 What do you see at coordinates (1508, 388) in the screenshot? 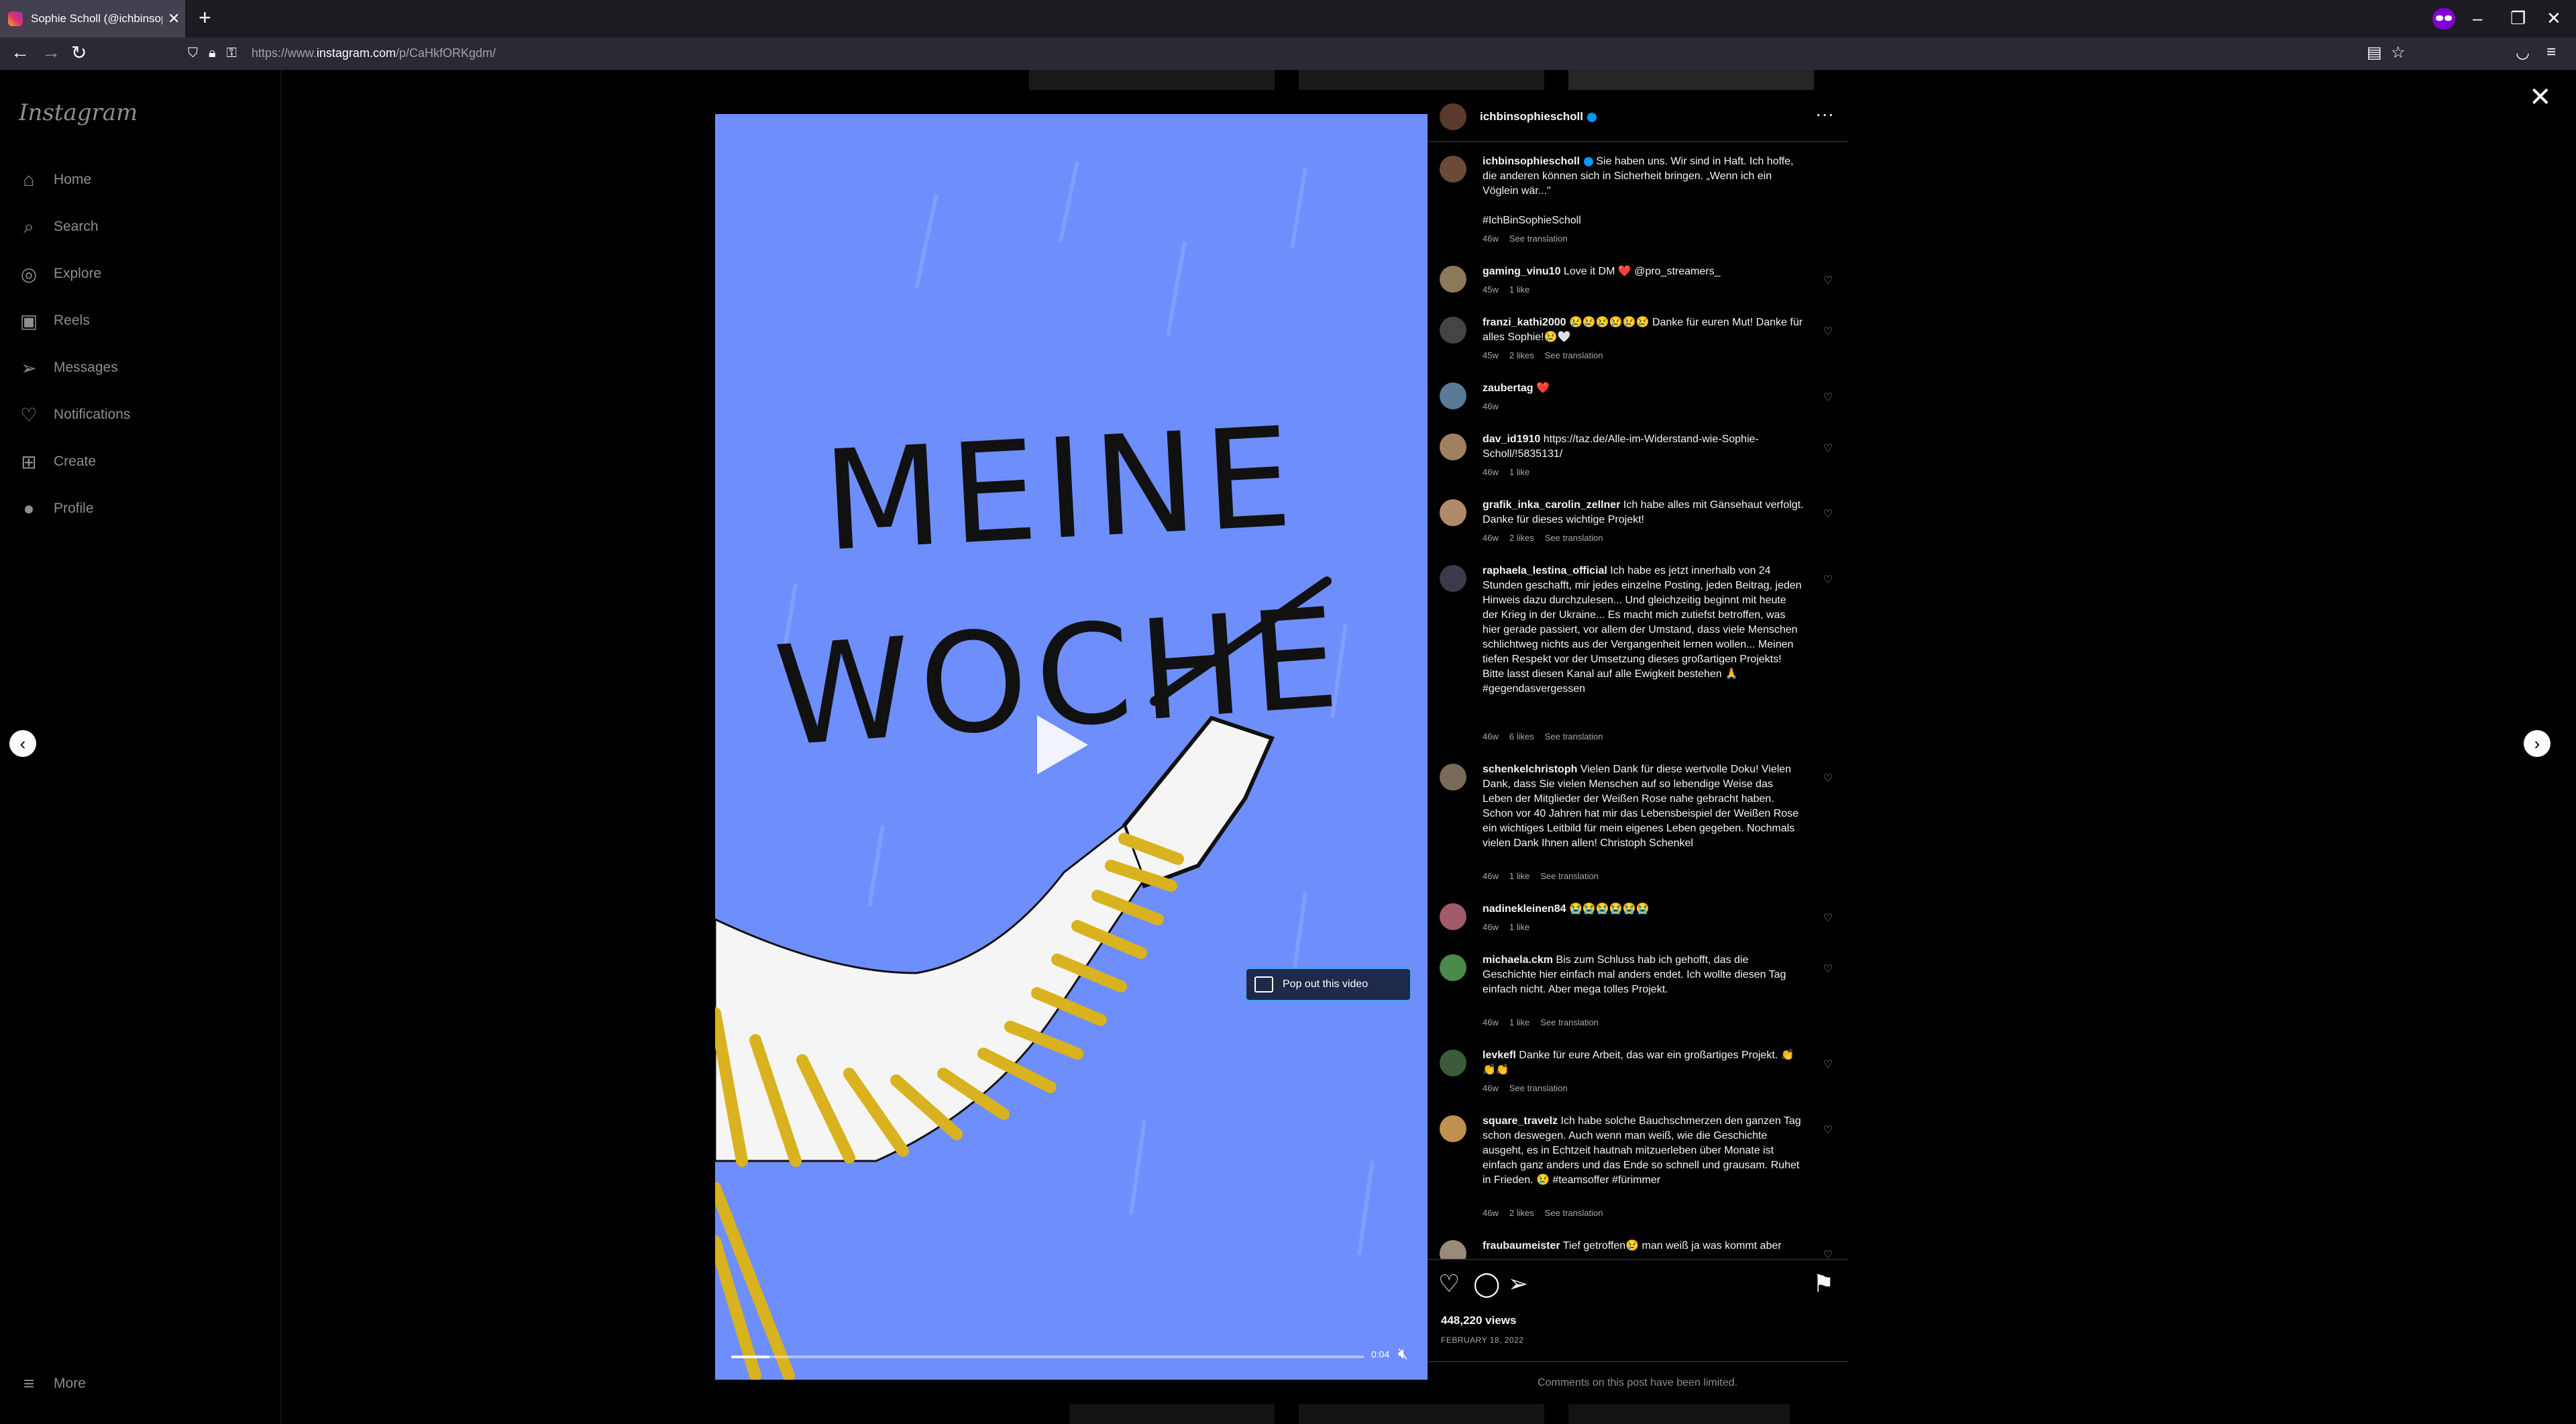
I see `comment-username: zaubertag` at bounding box center [1508, 388].